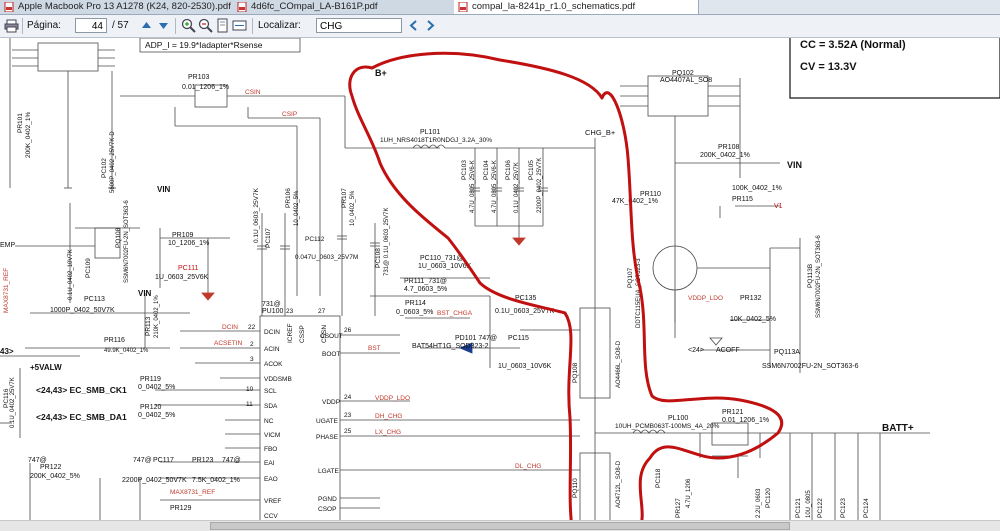 Image resolution: width=1000 pixels, height=531 pixels. I want to click on zoom-out-icon, so click(205, 25).